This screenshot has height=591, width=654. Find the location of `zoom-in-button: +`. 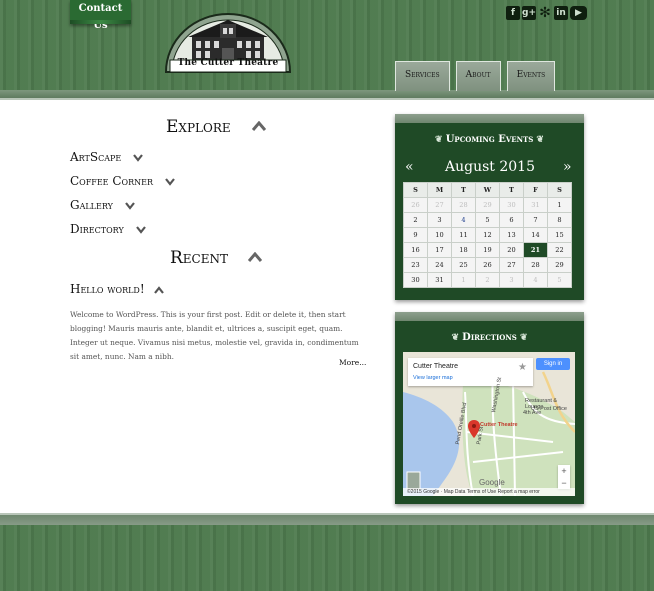

zoom-in-button: + is located at coordinates (564, 471).